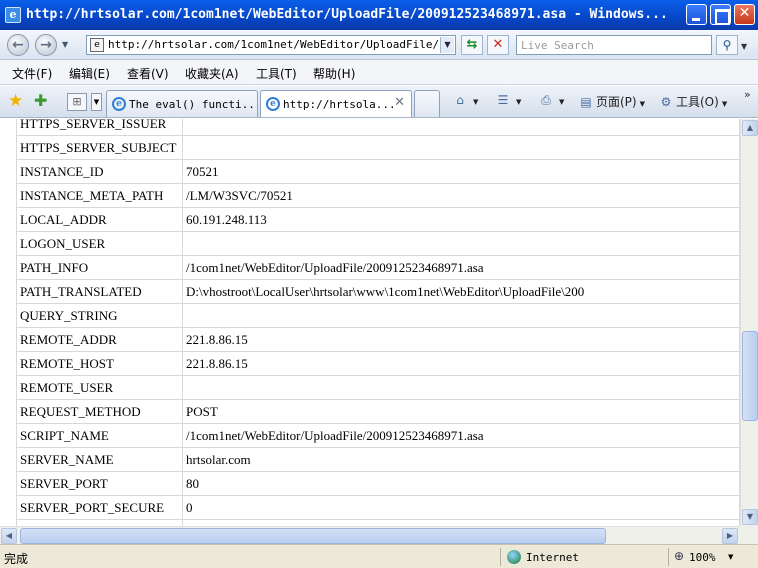 This screenshot has height=568, width=758. I want to click on stop-button: ✕, so click(498, 45).